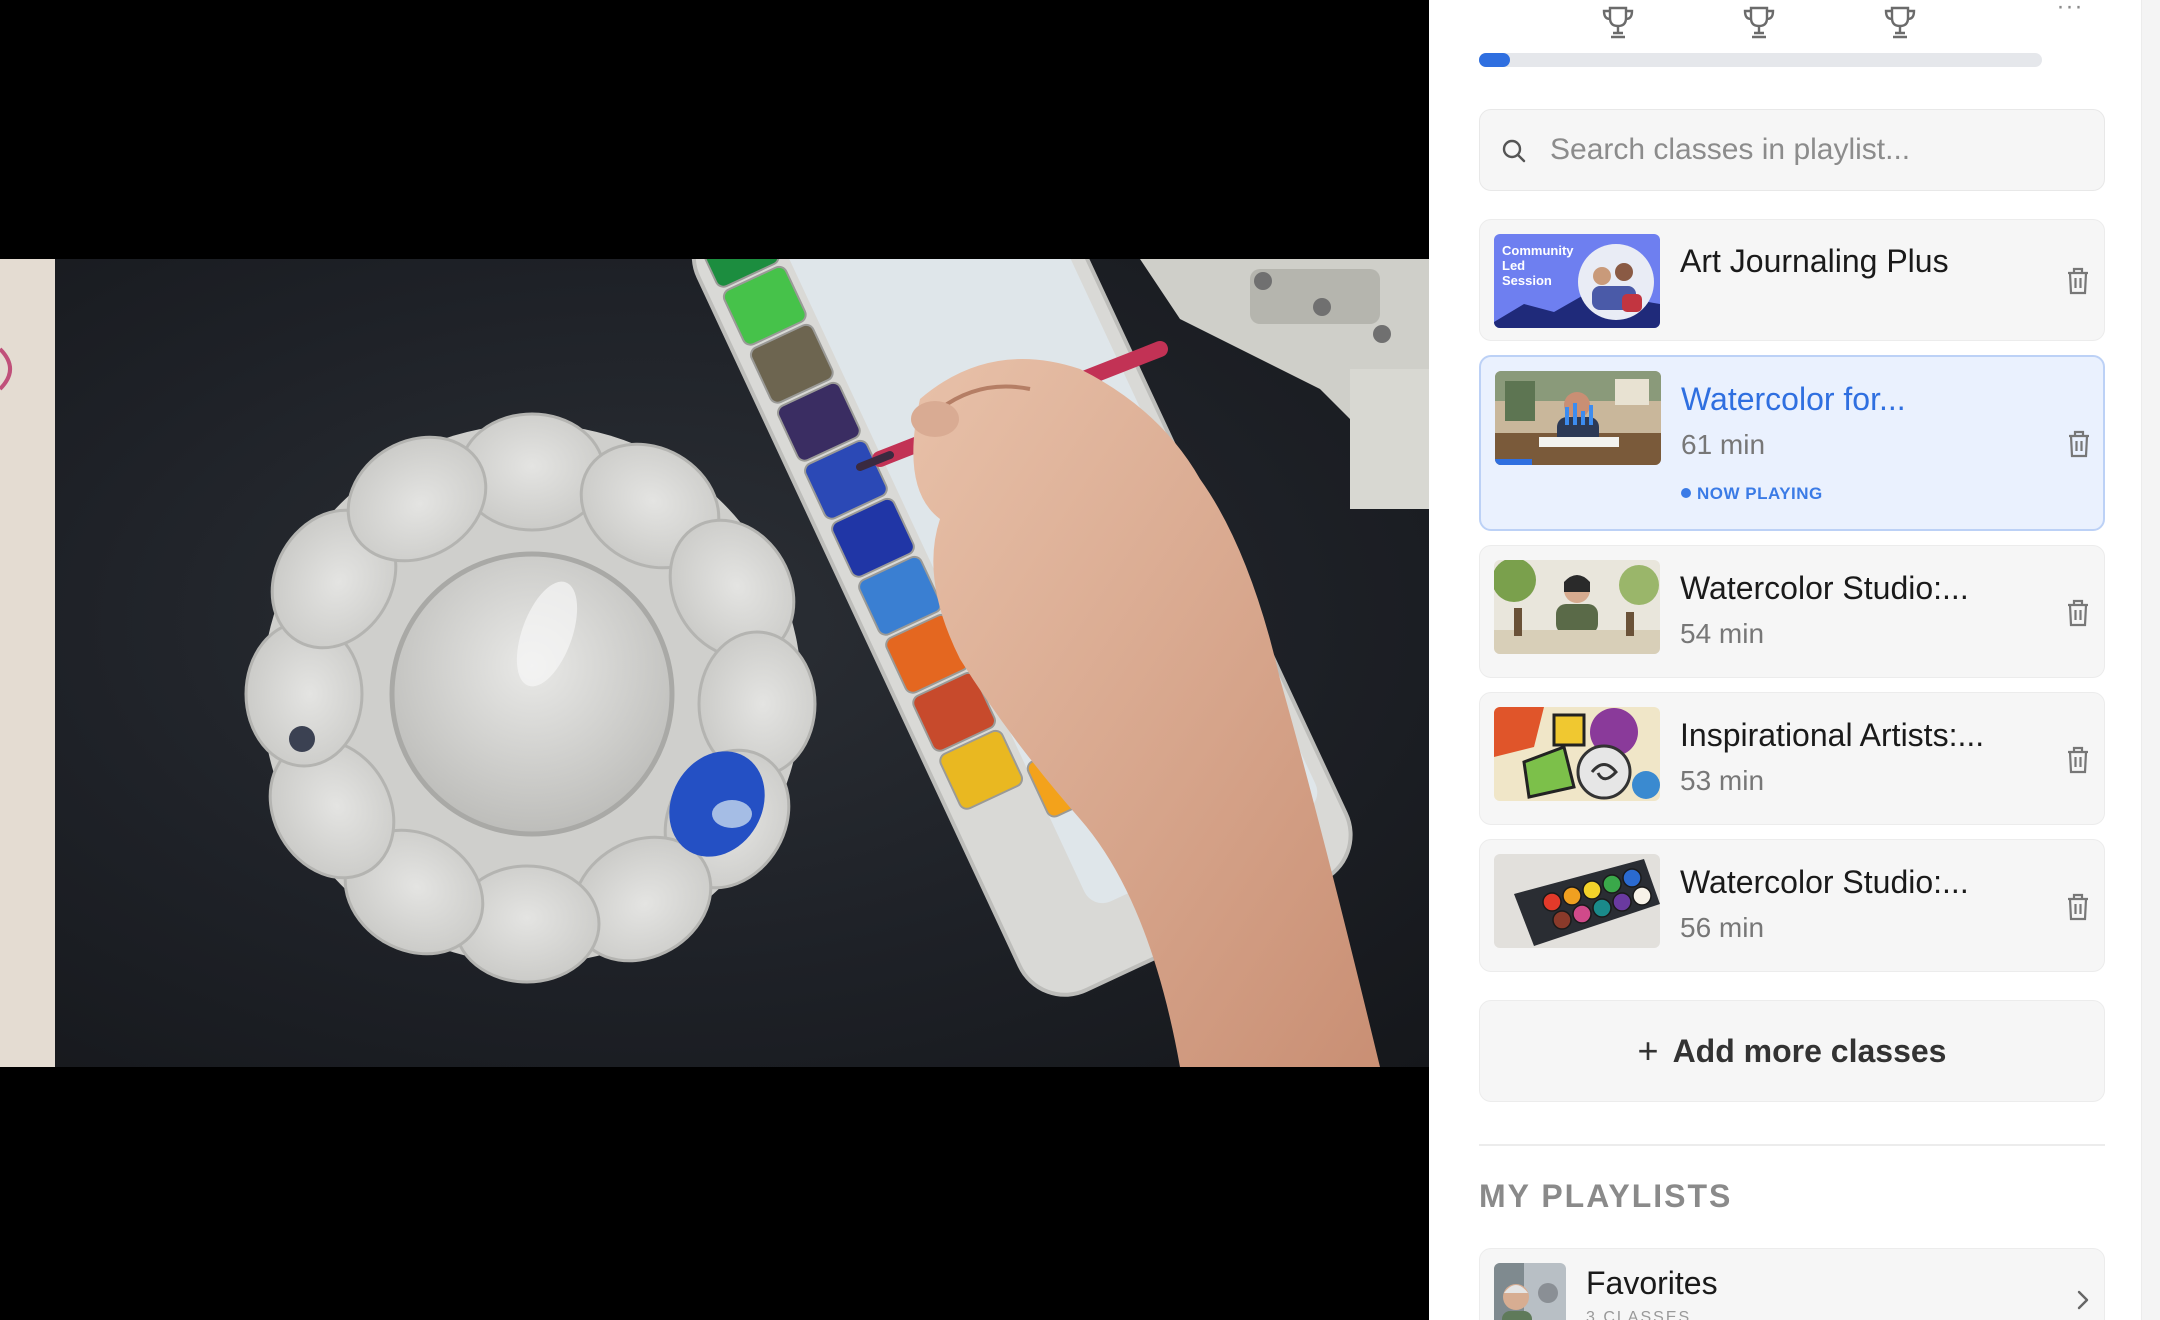  I want to click on class-duration: 53 min, so click(1722, 780).